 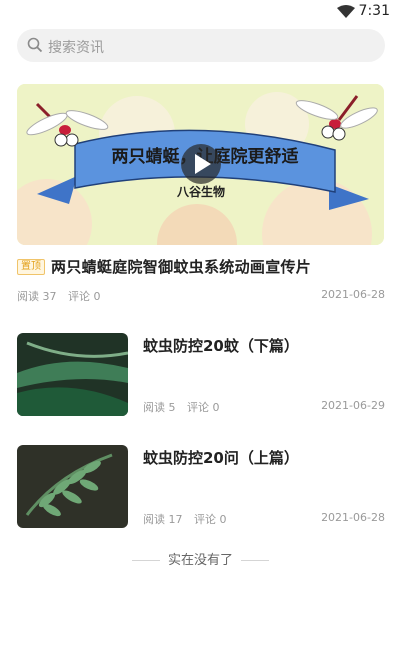 What do you see at coordinates (374, 11) in the screenshot?
I see `status-time: 7:31` at bounding box center [374, 11].